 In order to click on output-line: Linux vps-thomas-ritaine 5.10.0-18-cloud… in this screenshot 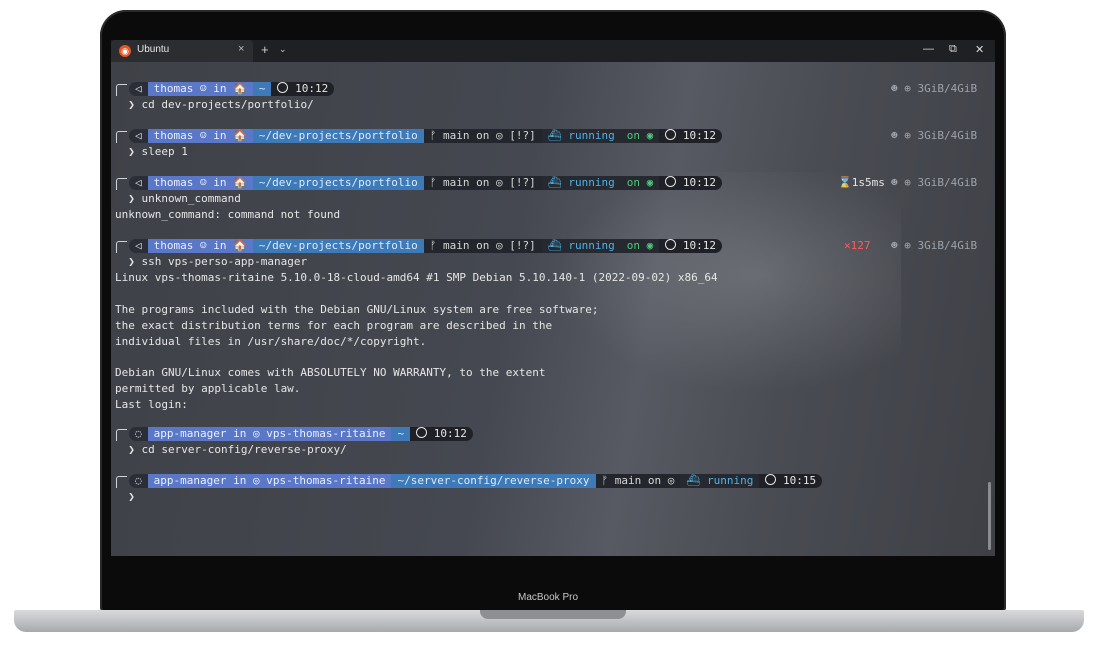, I will do `click(416, 277)`.